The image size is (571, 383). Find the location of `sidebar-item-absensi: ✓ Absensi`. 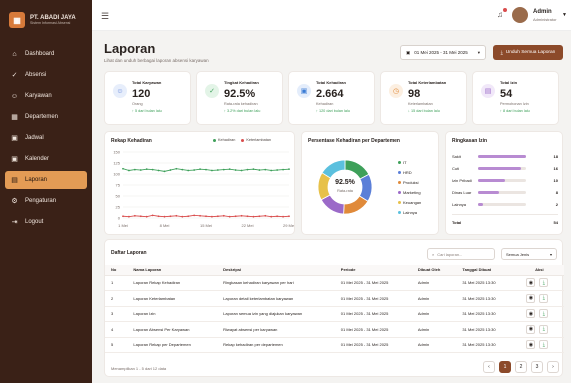

sidebar-item-absensi: ✓ Absensi is located at coordinates (46, 75).